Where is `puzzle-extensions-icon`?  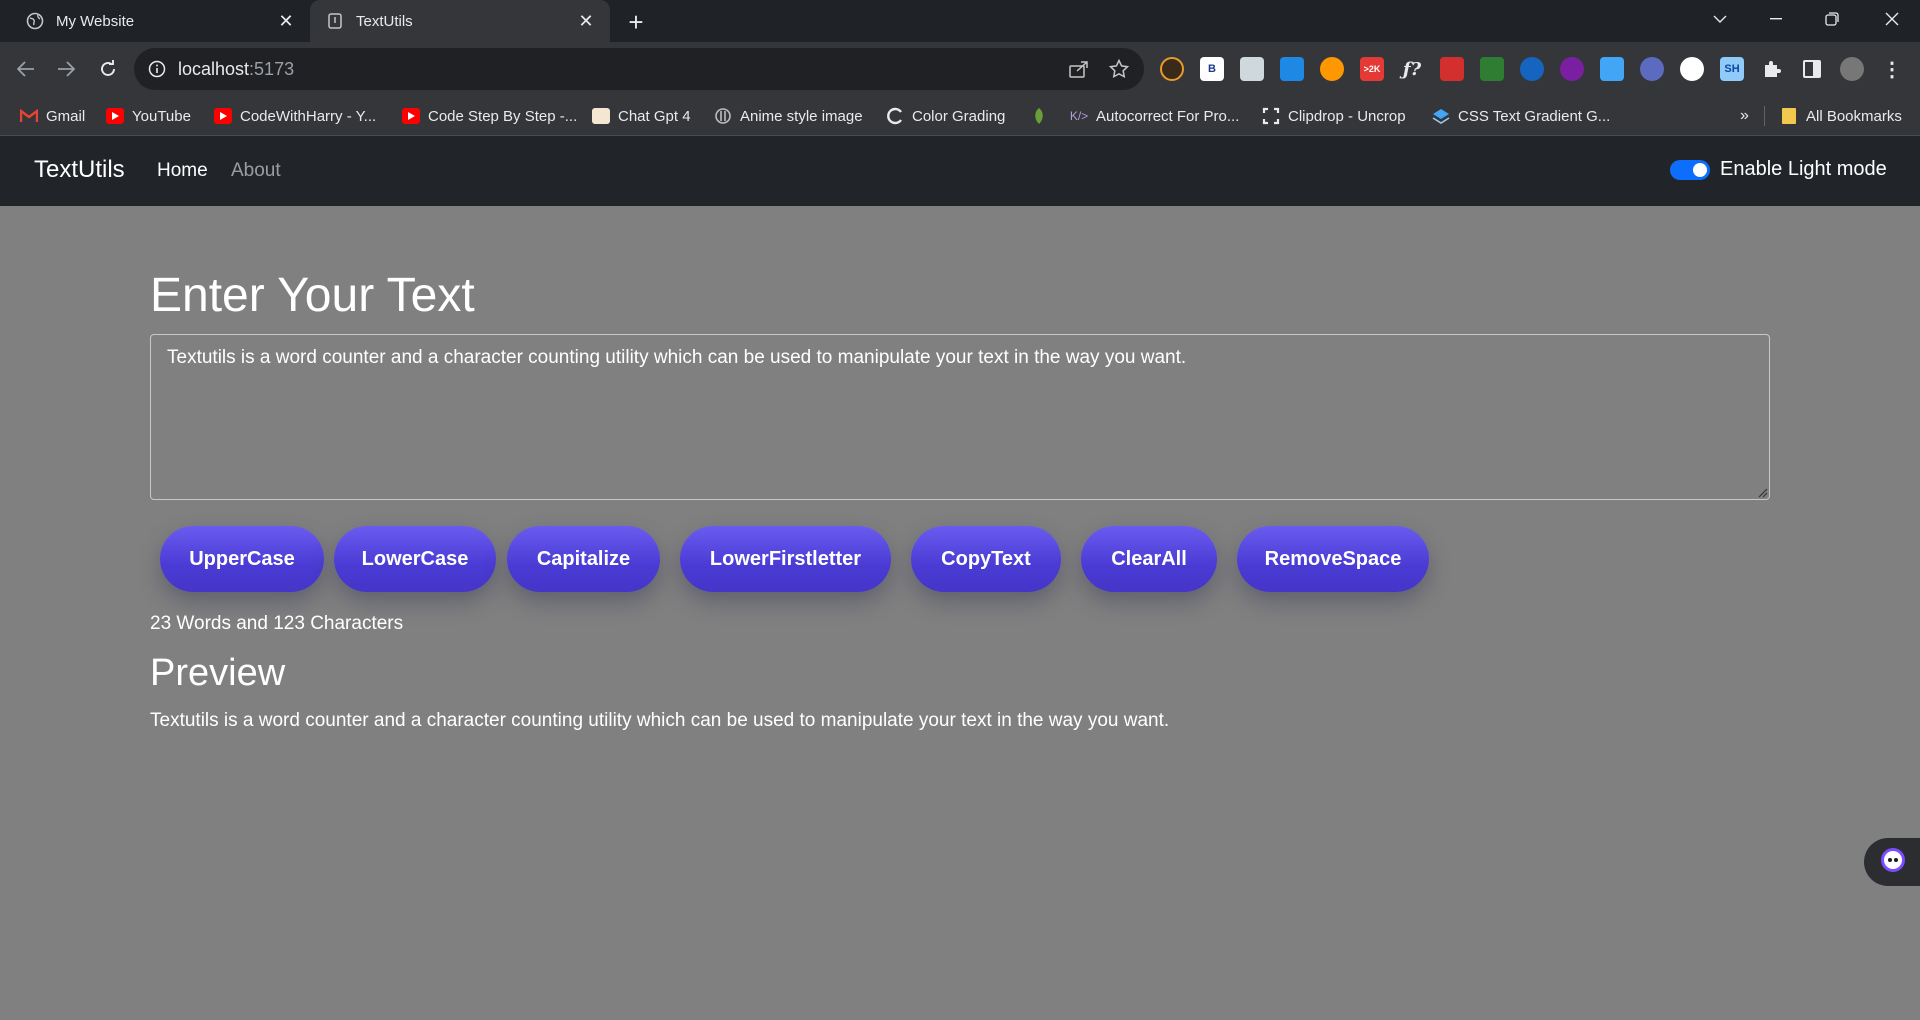
puzzle-extensions-icon is located at coordinates (1772, 69).